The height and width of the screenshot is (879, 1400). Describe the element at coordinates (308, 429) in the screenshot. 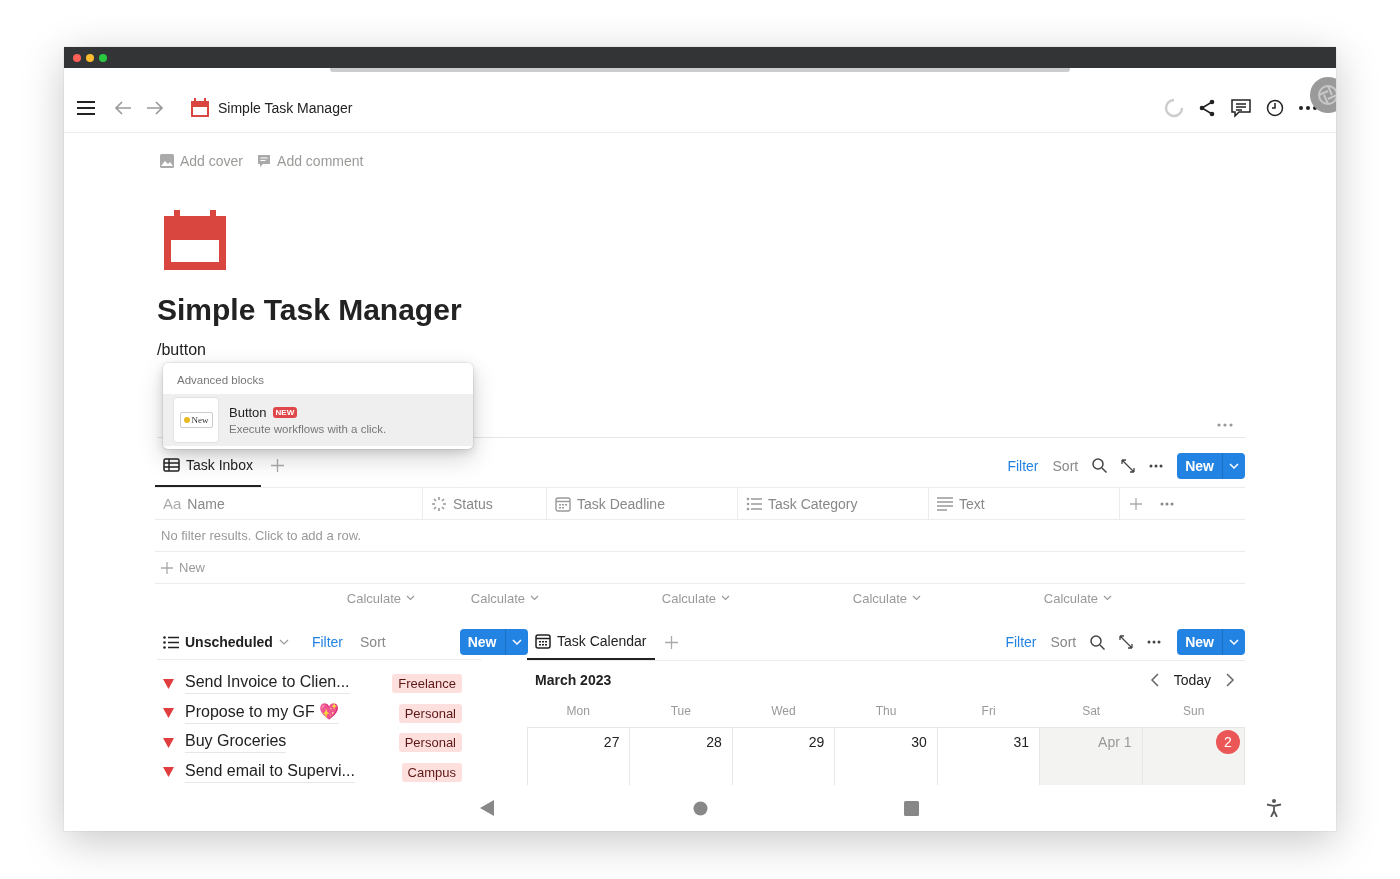

I see `menu-item-description: Execute workflows with a click.` at that location.